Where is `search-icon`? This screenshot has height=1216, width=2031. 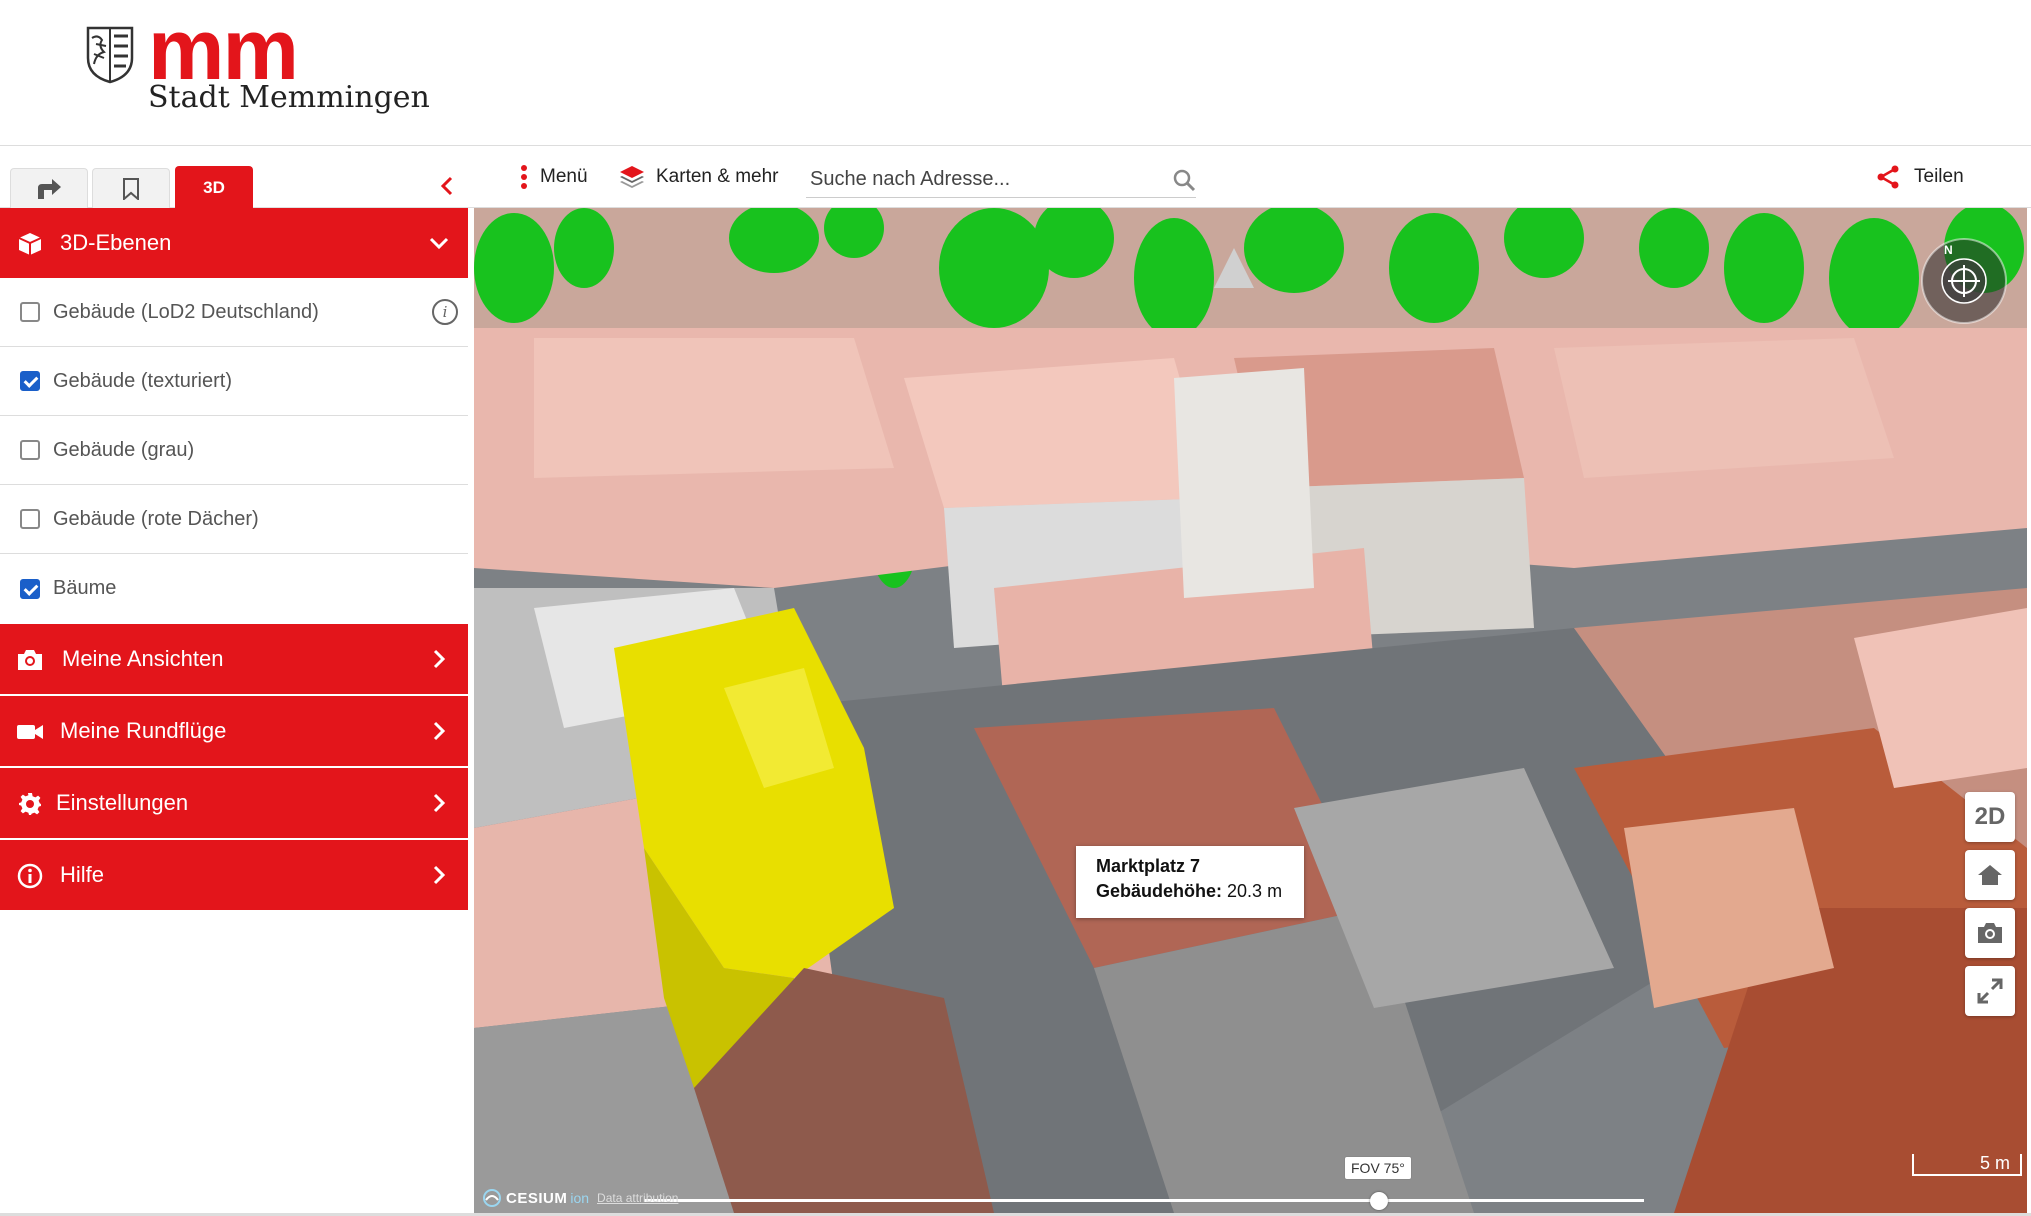
search-icon is located at coordinates (1184, 180).